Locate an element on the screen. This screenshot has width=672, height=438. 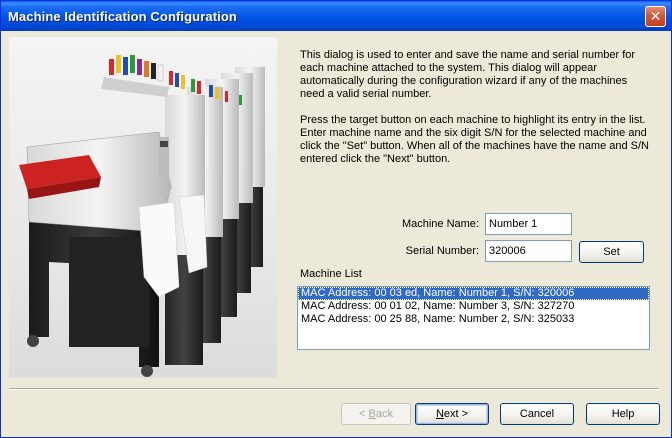
serial-number-label: Serial Number: is located at coordinates (442, 251).